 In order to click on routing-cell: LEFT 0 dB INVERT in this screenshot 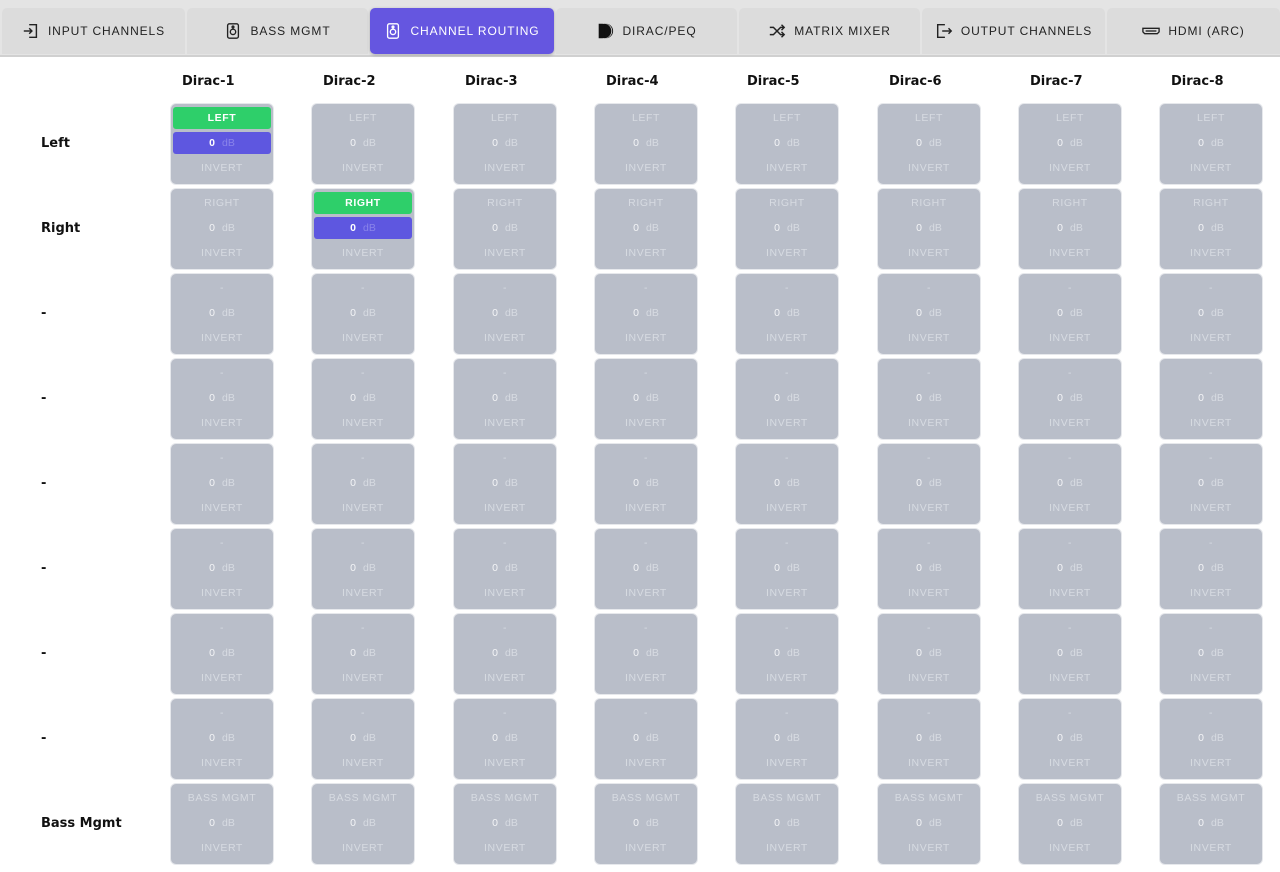, I will do `click(222, 144)`.